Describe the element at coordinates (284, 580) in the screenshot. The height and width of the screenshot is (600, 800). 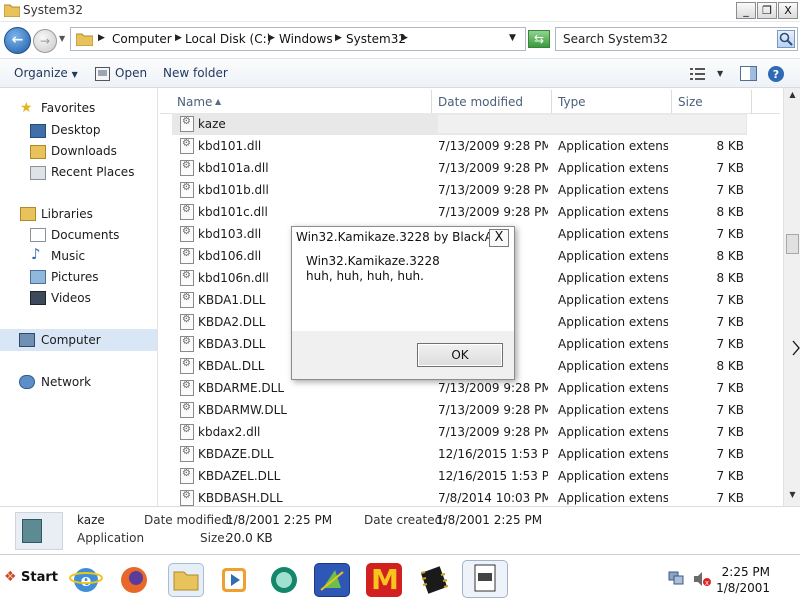
I see `chat-app-icon` at that location.